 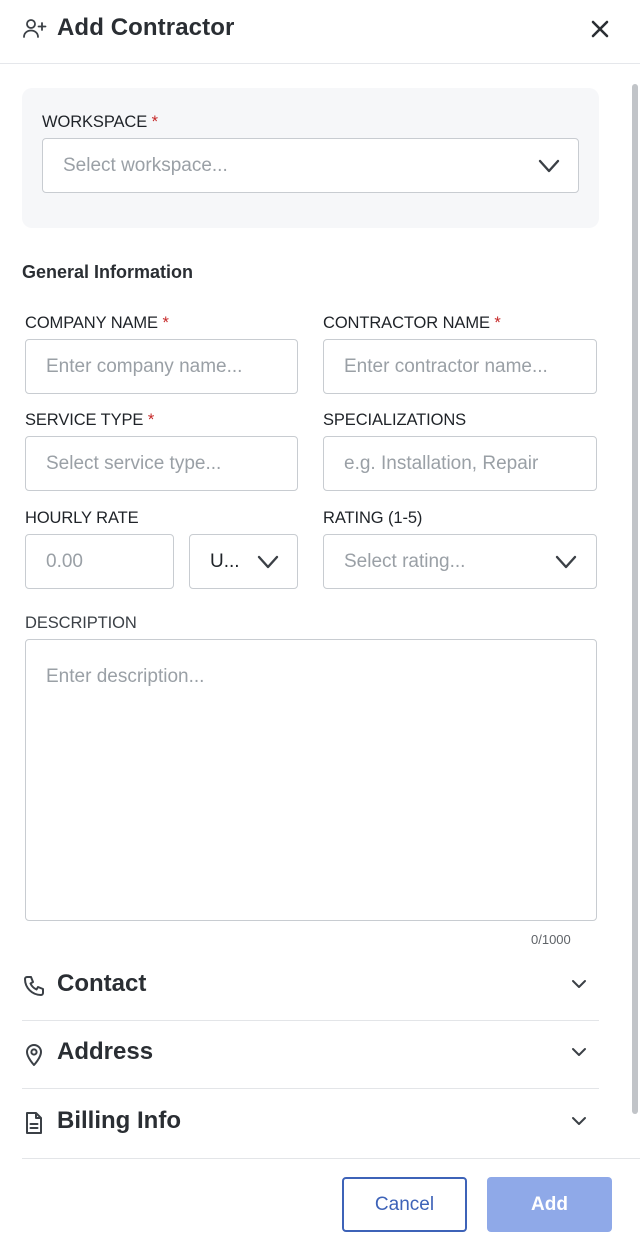 I want to click on scrollbar-thumb, so click(x=635, y=599).